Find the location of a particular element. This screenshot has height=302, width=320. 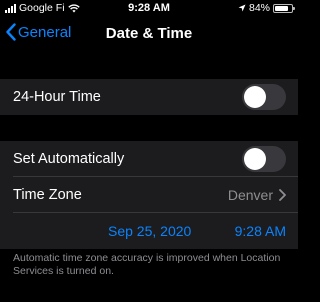

time-zone-label: Time Zone is located at coordinates (47, 195).